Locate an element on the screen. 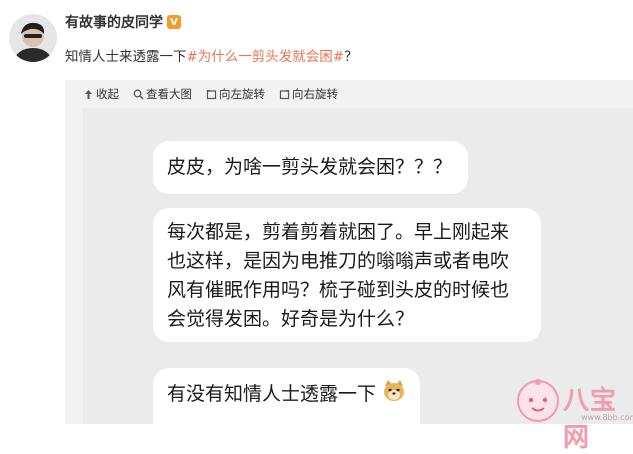  chat-bubble-3-text: 有没有知情人士透露一下 is located at coordinates (272, 394).